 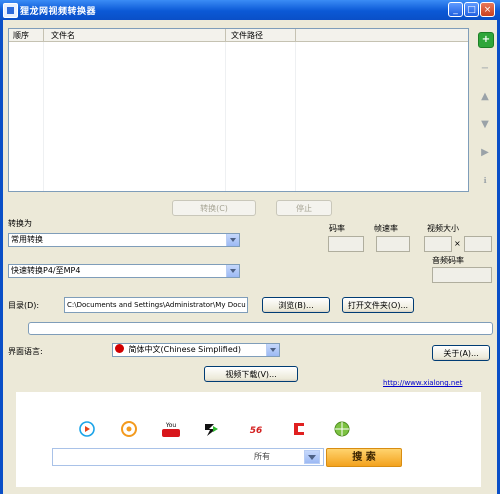 What do you see at coordinates (46, 270) in the screenshot?
I see `format-value: 快速转换P4/至MP4` at bounding box center [46, 270].